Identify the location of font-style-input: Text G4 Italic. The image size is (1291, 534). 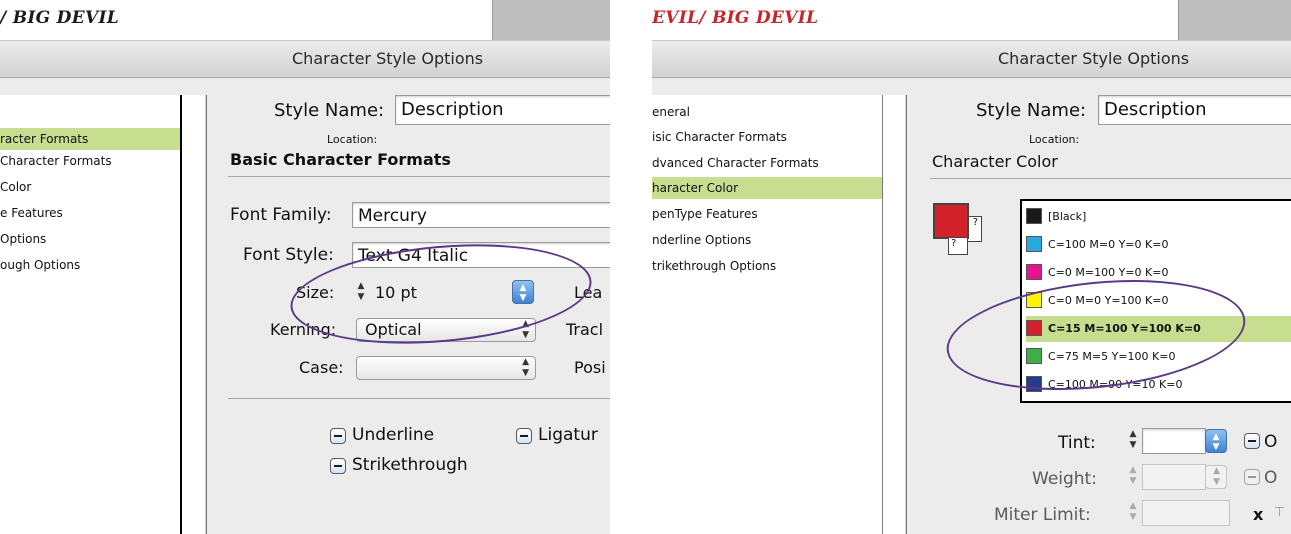
(481, 255).